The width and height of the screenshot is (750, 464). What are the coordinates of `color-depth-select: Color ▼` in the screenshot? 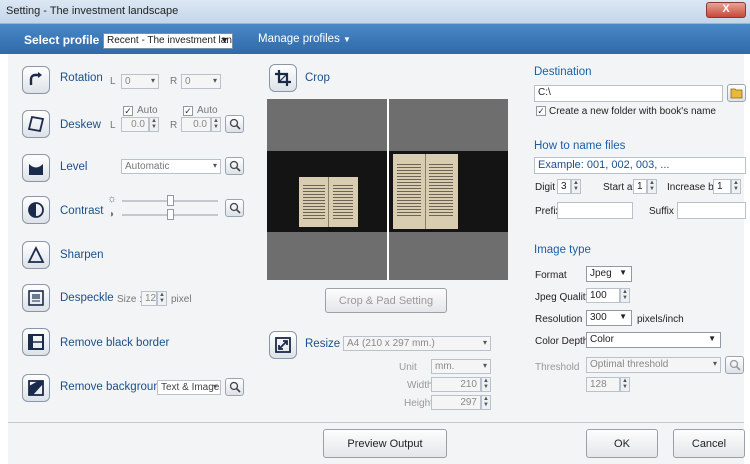 It's located at (653, 340).